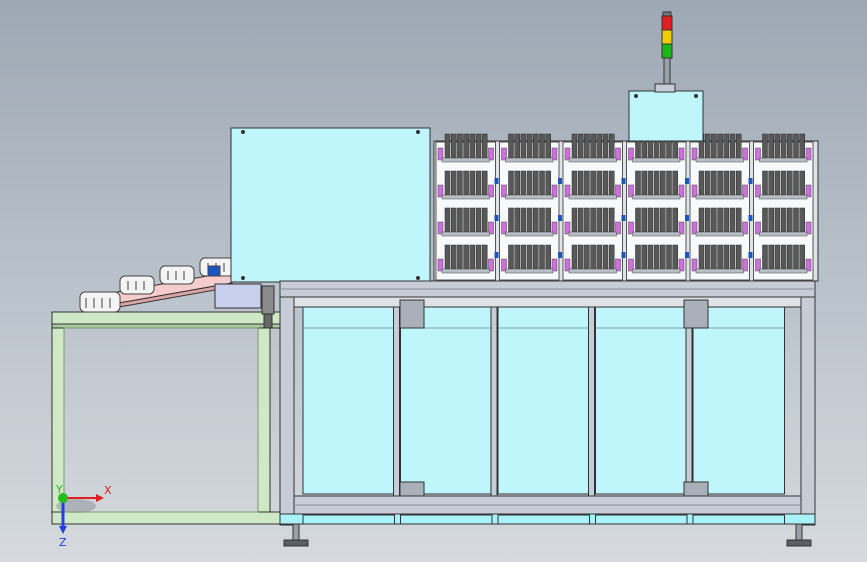  Describe the element at coordinates (166, 418) in the screenshot. I see `loading-table` at that location.